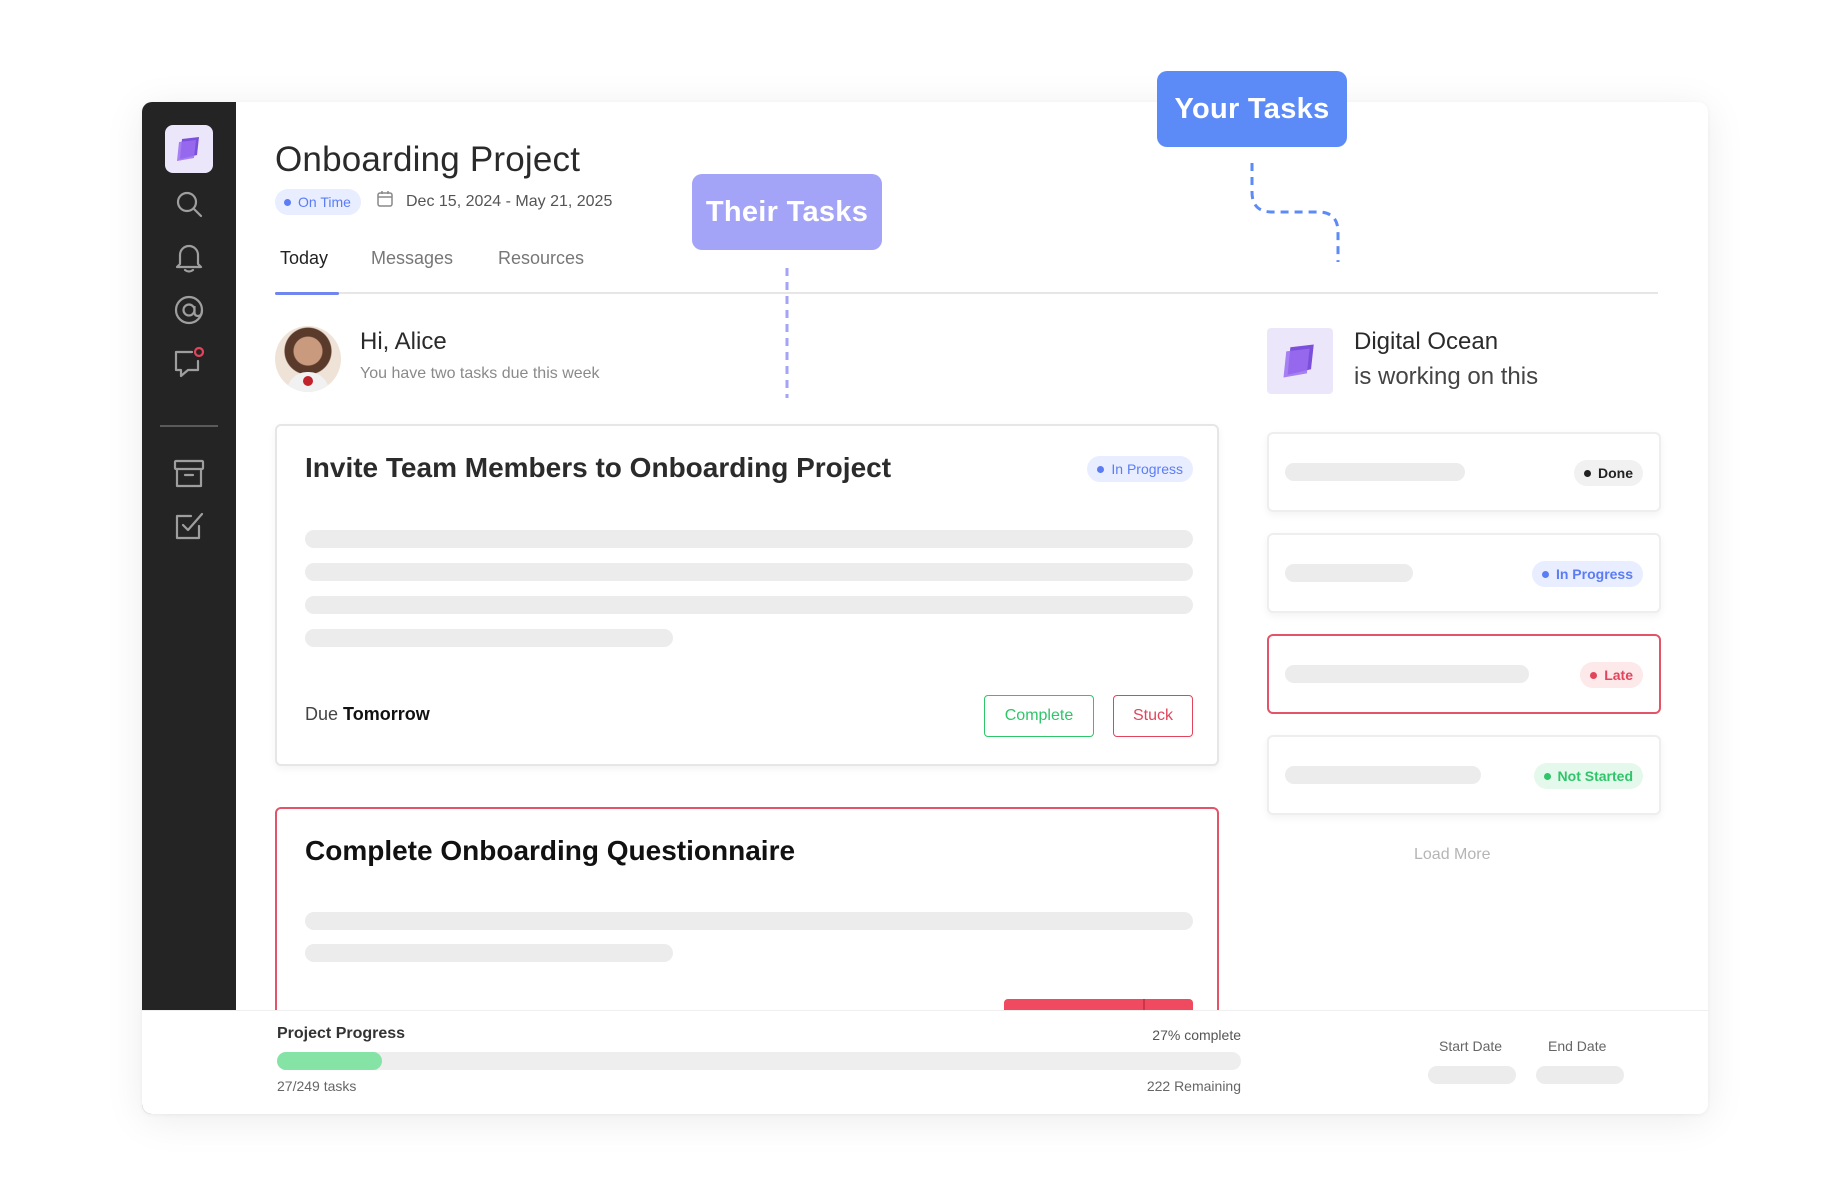 This screenshot has width=1848, height=1200. Describe the element at coordinates (1295, 212) in the screenshot. I see `your-tasks-connector` at that location.